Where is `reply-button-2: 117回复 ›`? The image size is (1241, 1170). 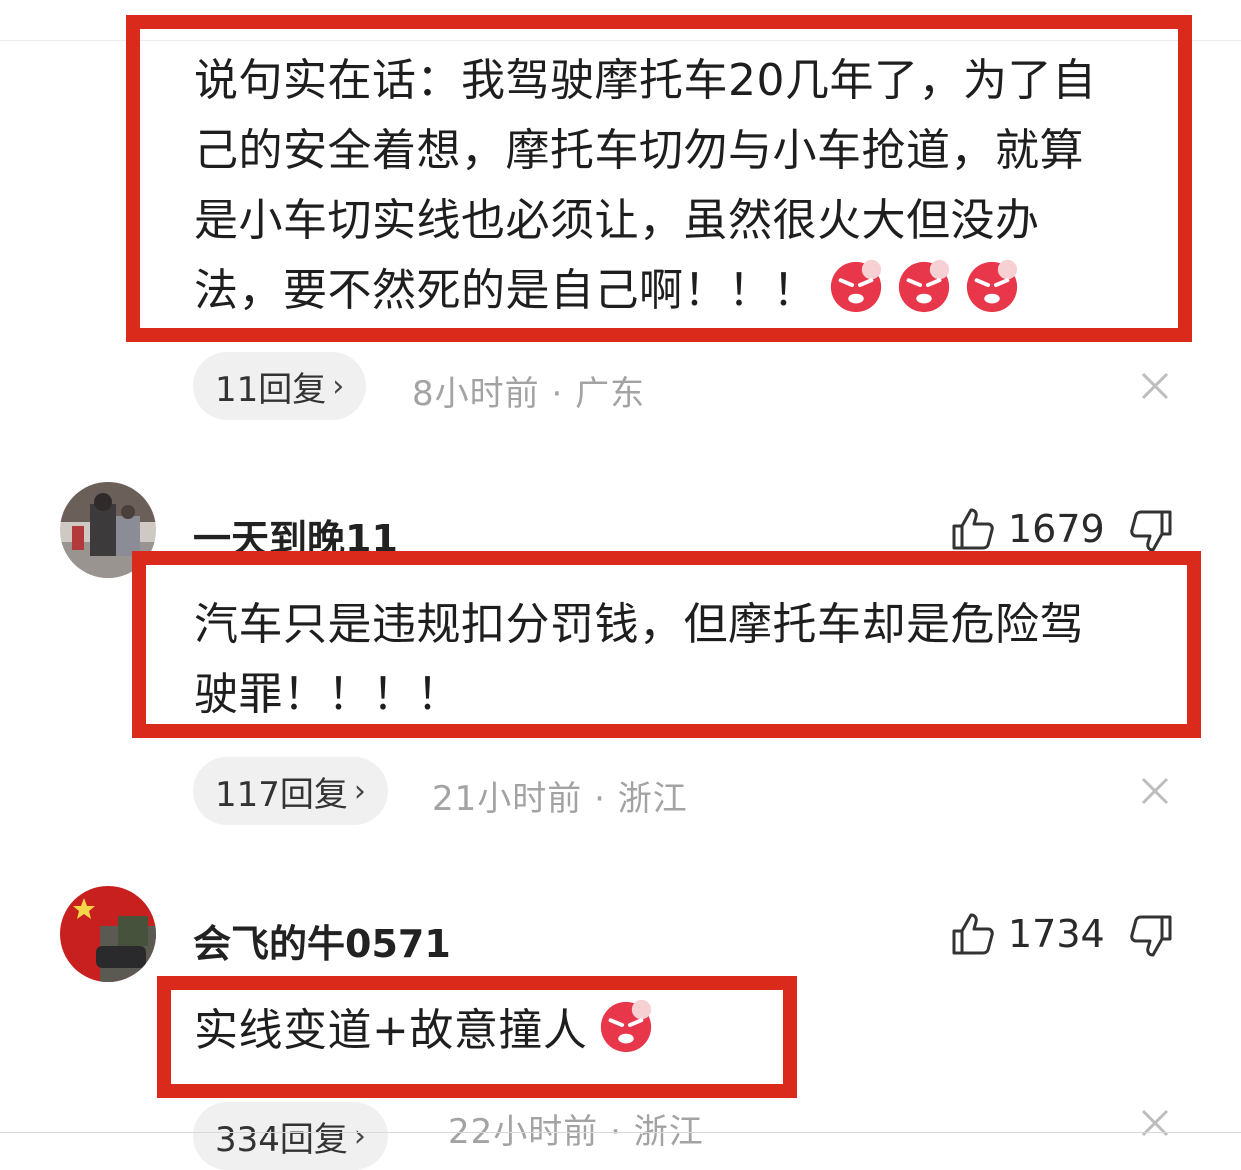 reply-button-2: 117回复 › is located at coordinates (290, 791).